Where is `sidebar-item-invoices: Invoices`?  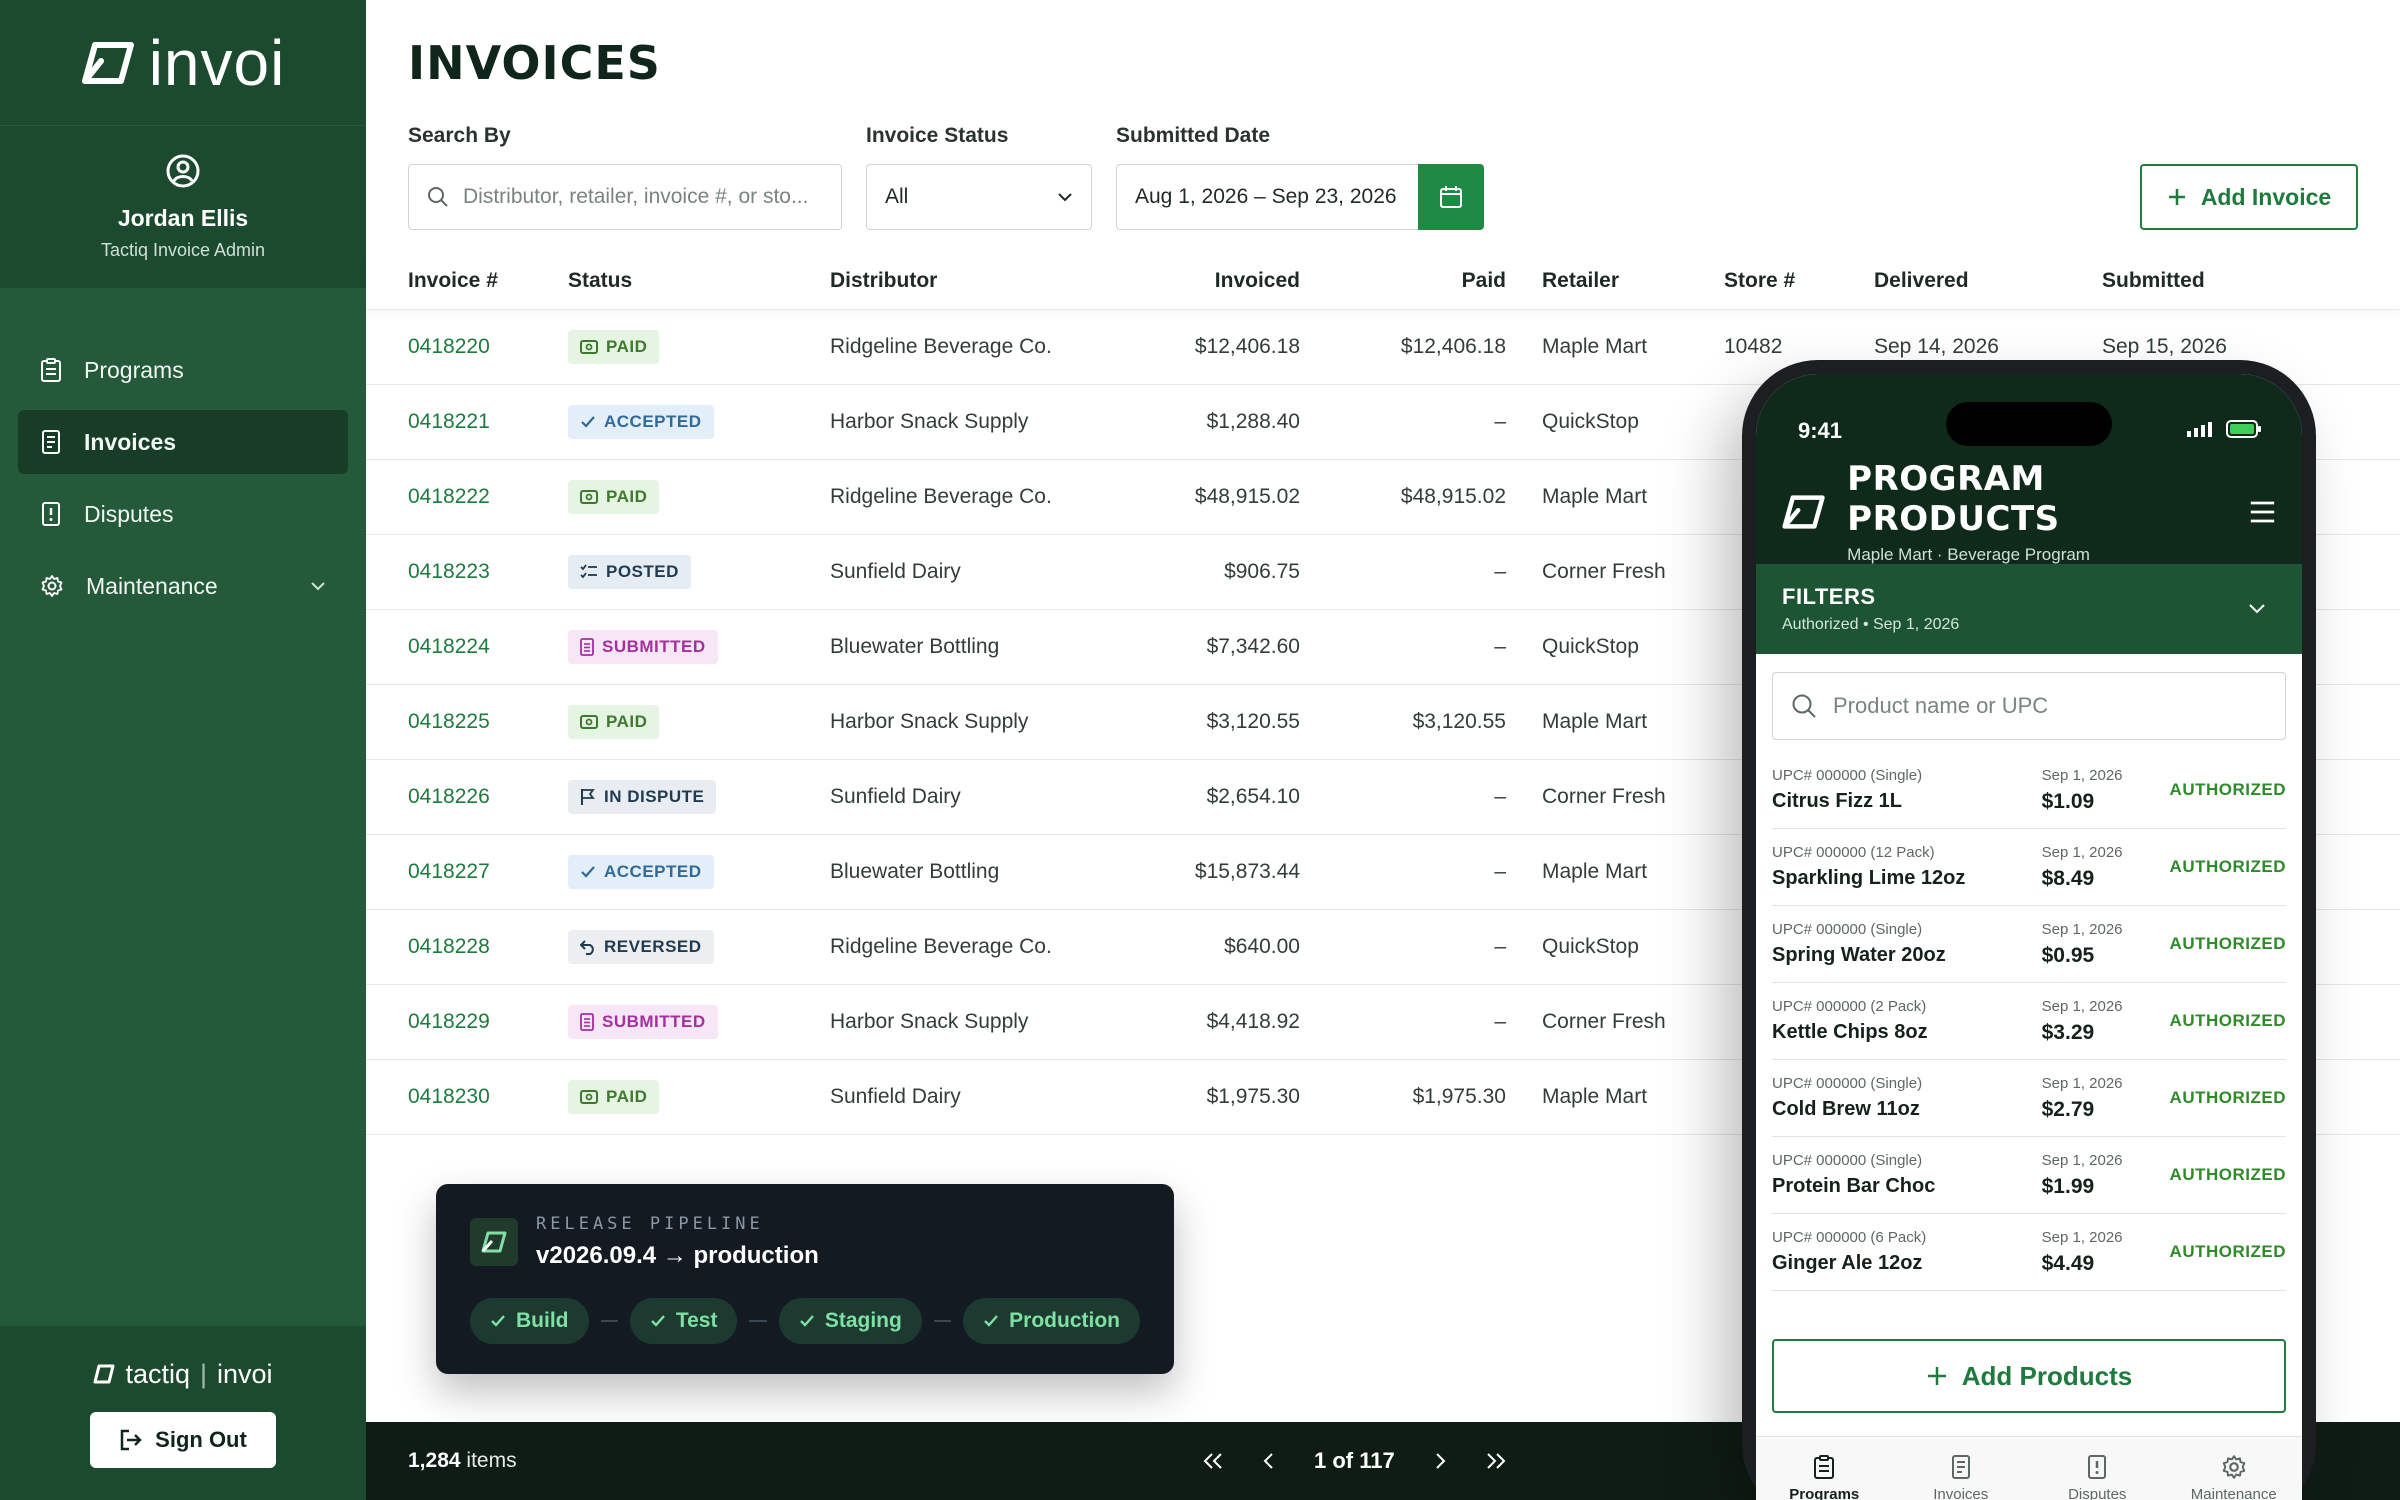
sidebar-item-invoices: Invoices is located at coordinates (183, 442).